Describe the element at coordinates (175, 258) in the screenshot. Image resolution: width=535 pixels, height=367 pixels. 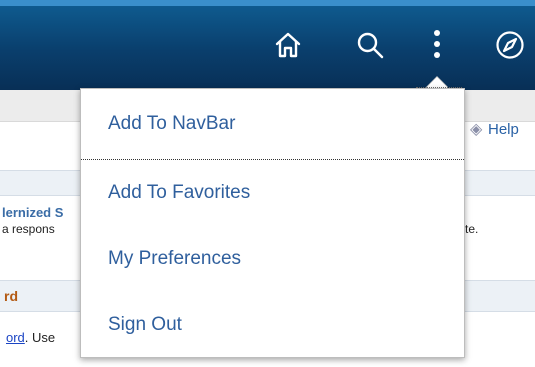
I see `menu-item-label: My Preferences` at that location.